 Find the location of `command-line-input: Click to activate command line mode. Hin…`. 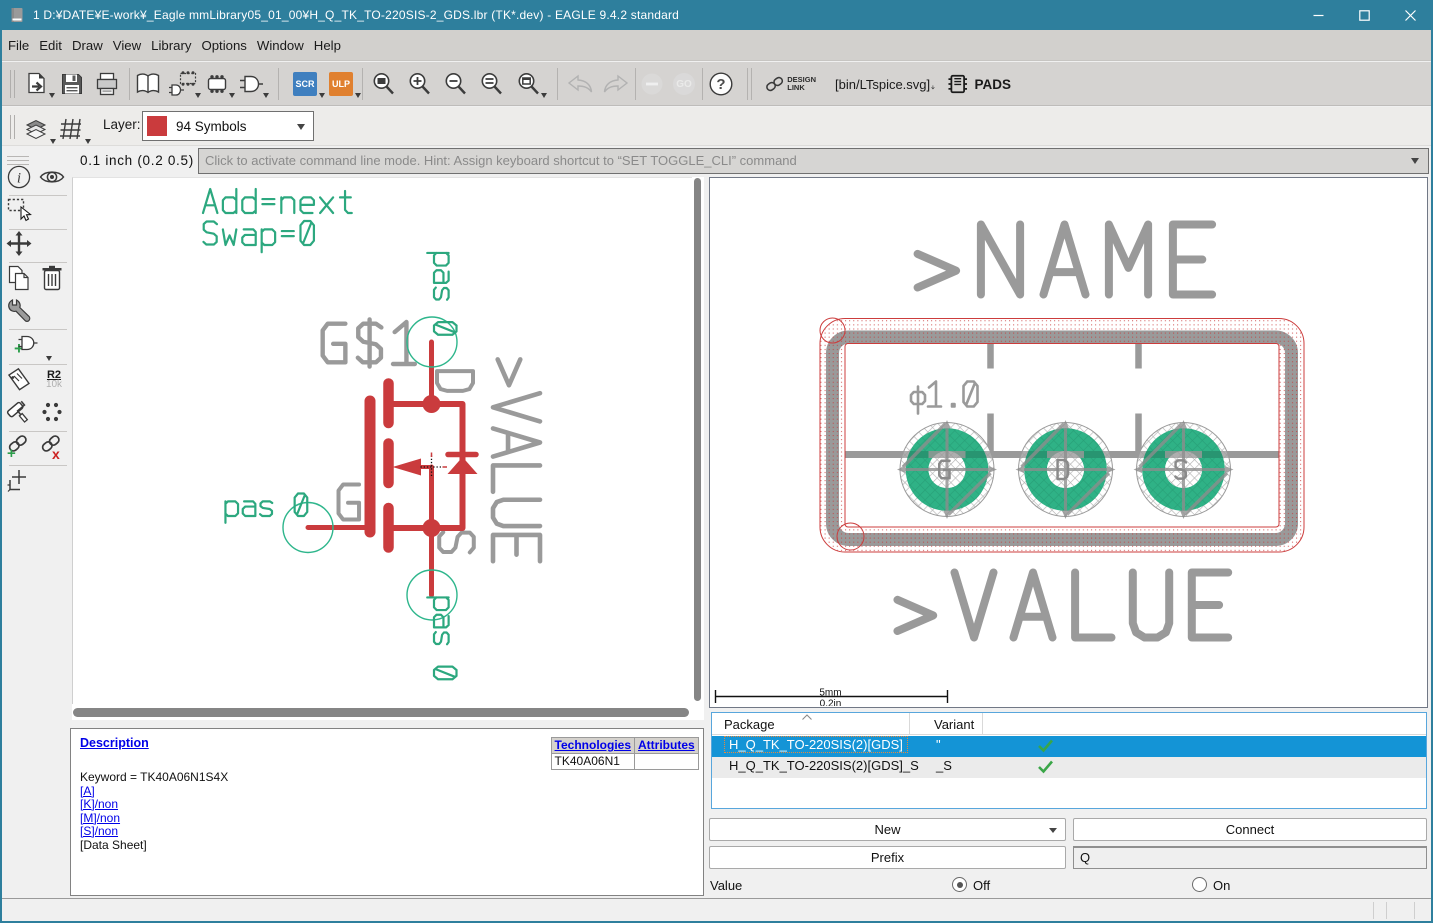

command-line-input: Click to activate command line mode. Hin… is located at coordinates (813, 161).